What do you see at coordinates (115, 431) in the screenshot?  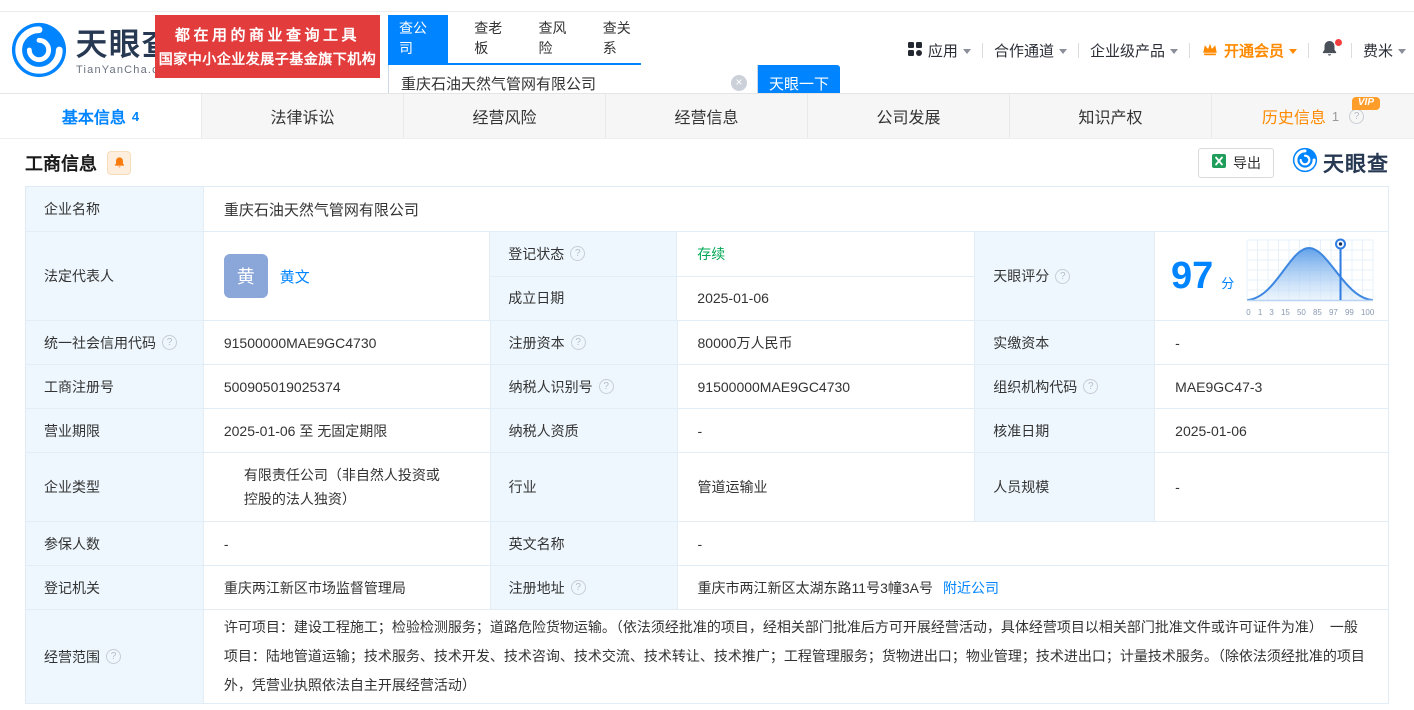 I see `field-label: 营业期限` at bounding box center [115, 431].